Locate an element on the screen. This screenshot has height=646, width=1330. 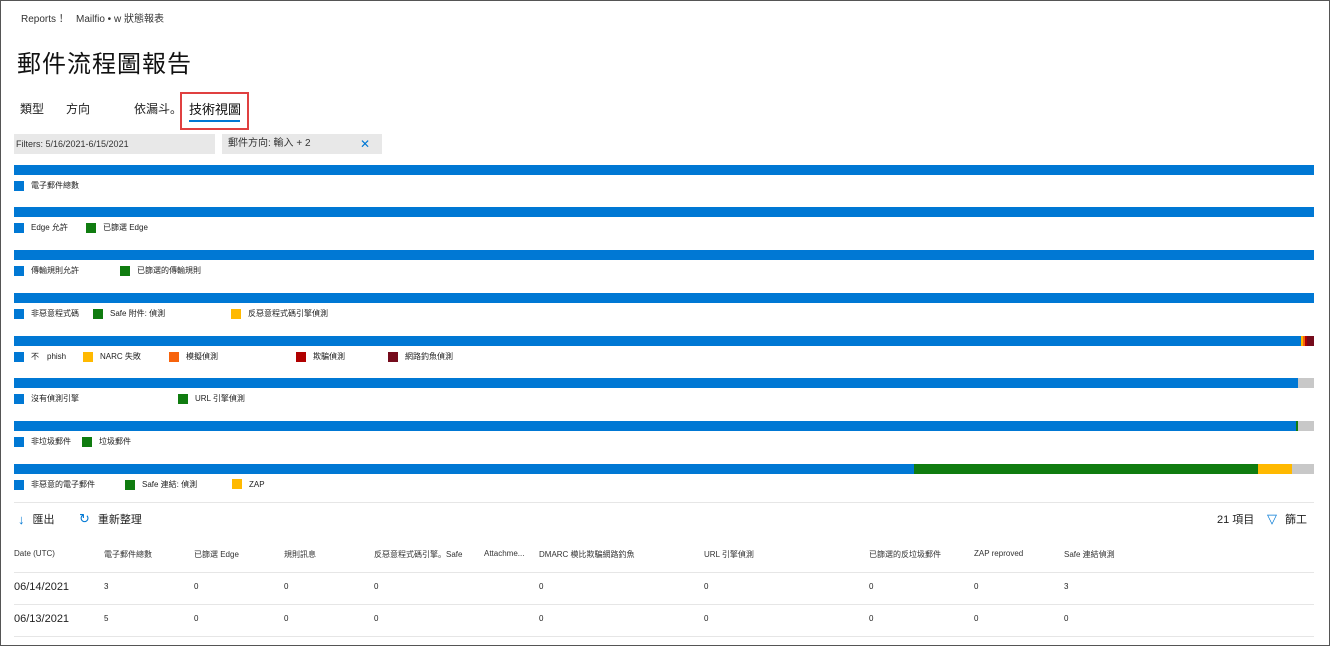
legend-item: ZAP is located at coordinates (248, 484).